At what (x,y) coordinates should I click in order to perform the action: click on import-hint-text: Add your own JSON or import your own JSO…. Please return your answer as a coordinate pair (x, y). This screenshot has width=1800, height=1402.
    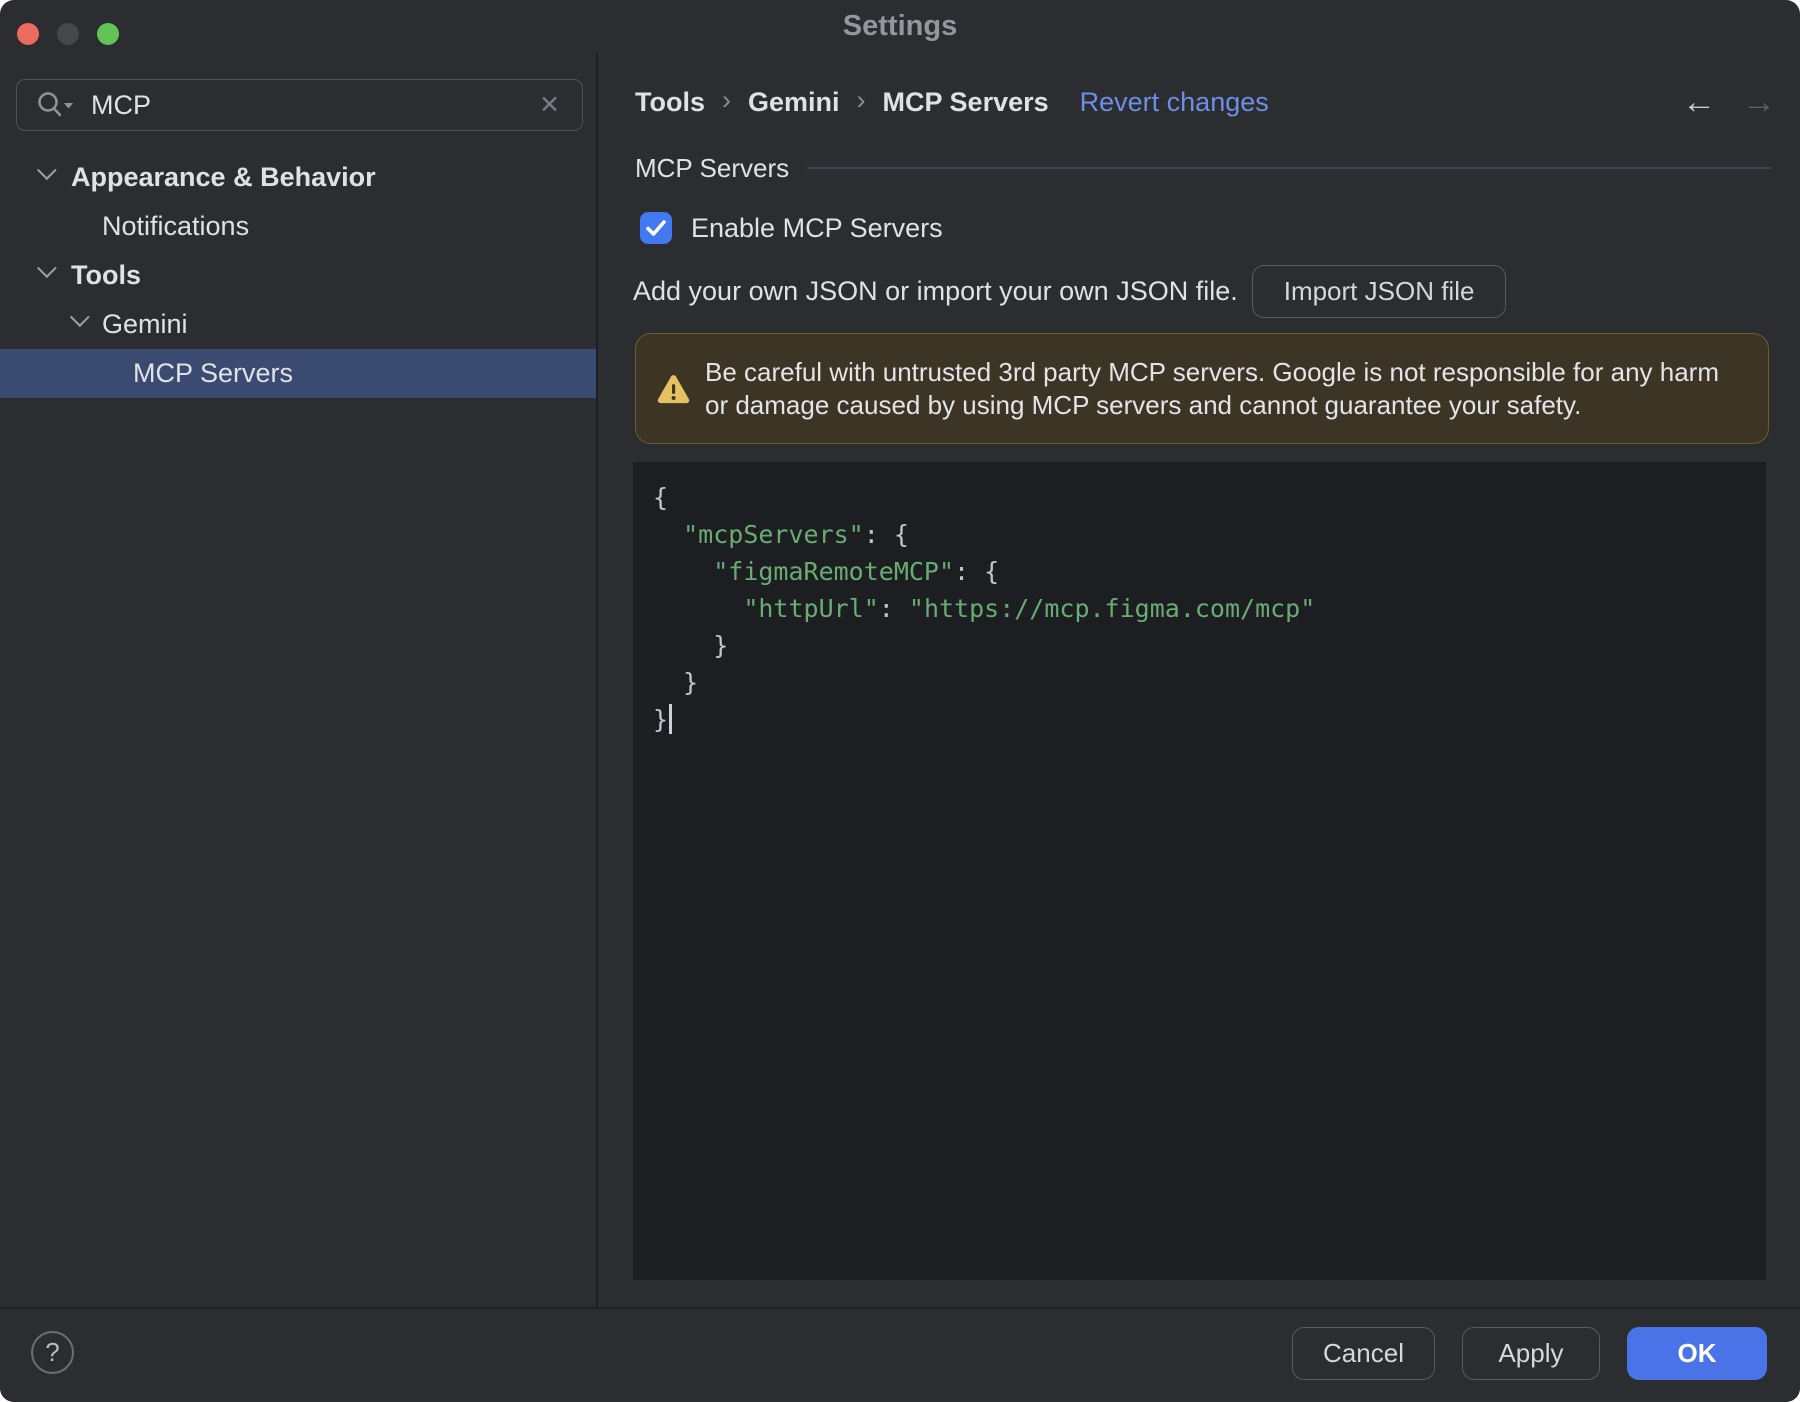
    Looking at the image, I should click on (935, 290).